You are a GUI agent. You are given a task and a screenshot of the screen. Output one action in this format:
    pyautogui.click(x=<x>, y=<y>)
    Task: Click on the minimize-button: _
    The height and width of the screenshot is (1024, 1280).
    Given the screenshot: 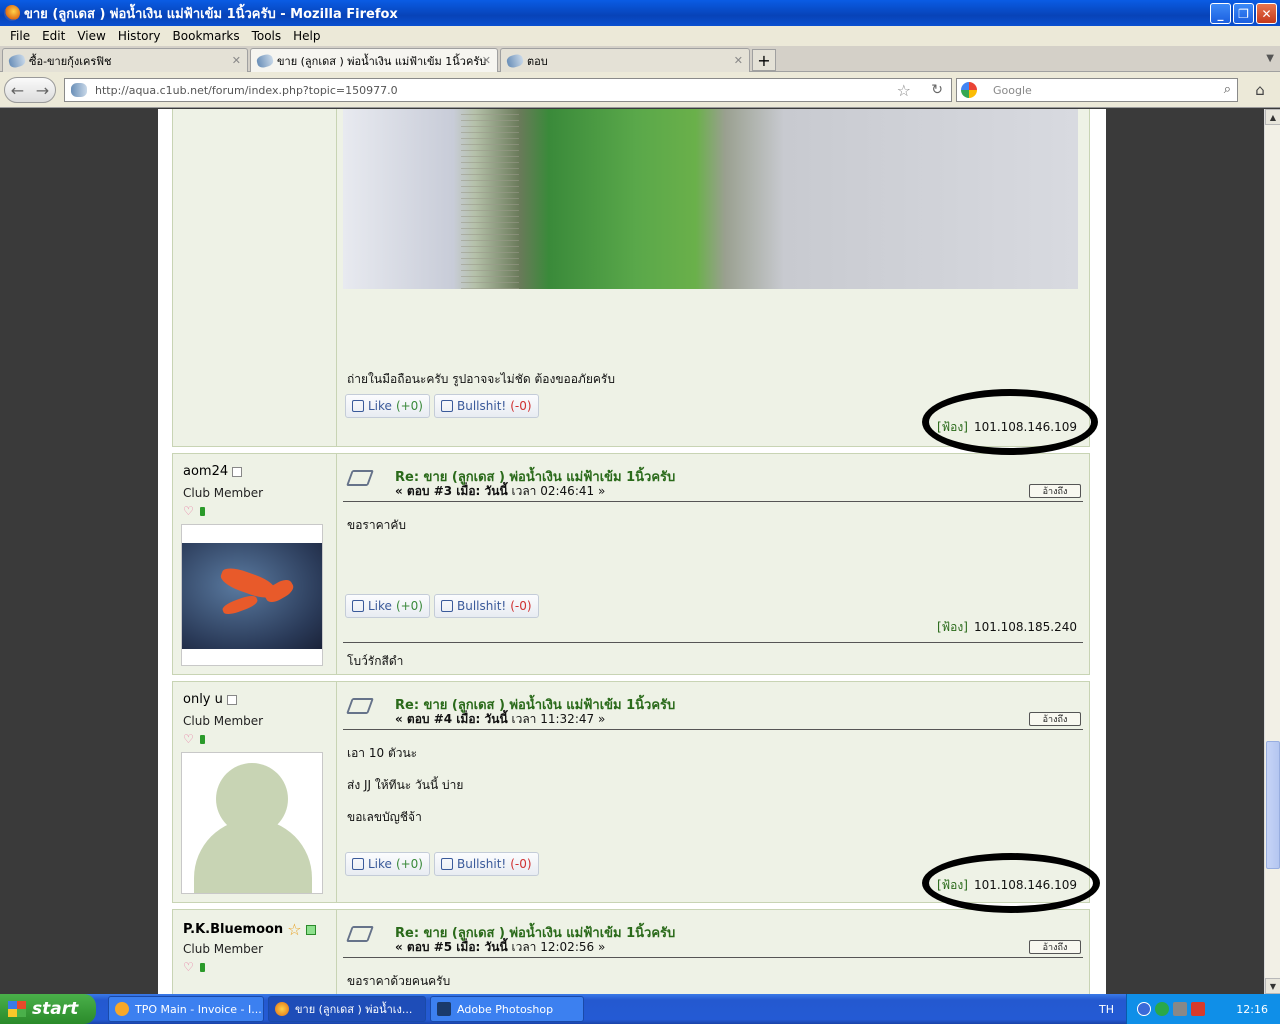 What is the action you would take?
    pyautogui.click(x=1220, y=13)
    